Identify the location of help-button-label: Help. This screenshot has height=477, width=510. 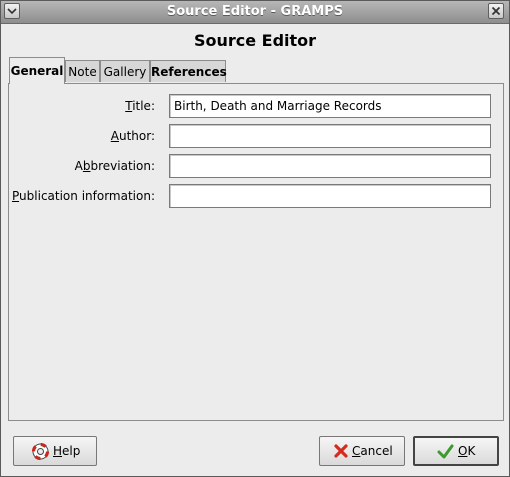
(67, 451).